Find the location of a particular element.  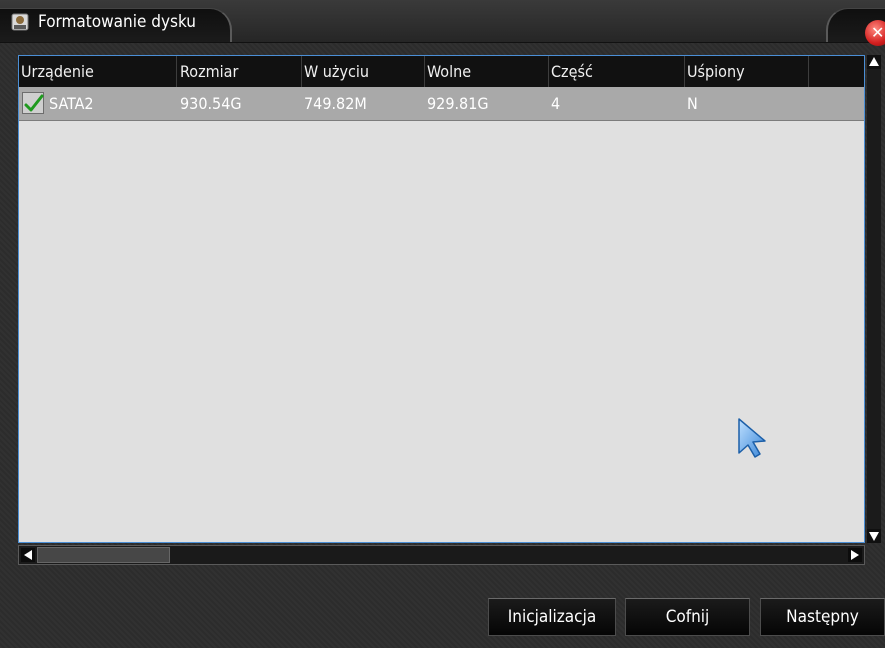

scroll-right-arrow-icon is located at coordinates (855, 555).